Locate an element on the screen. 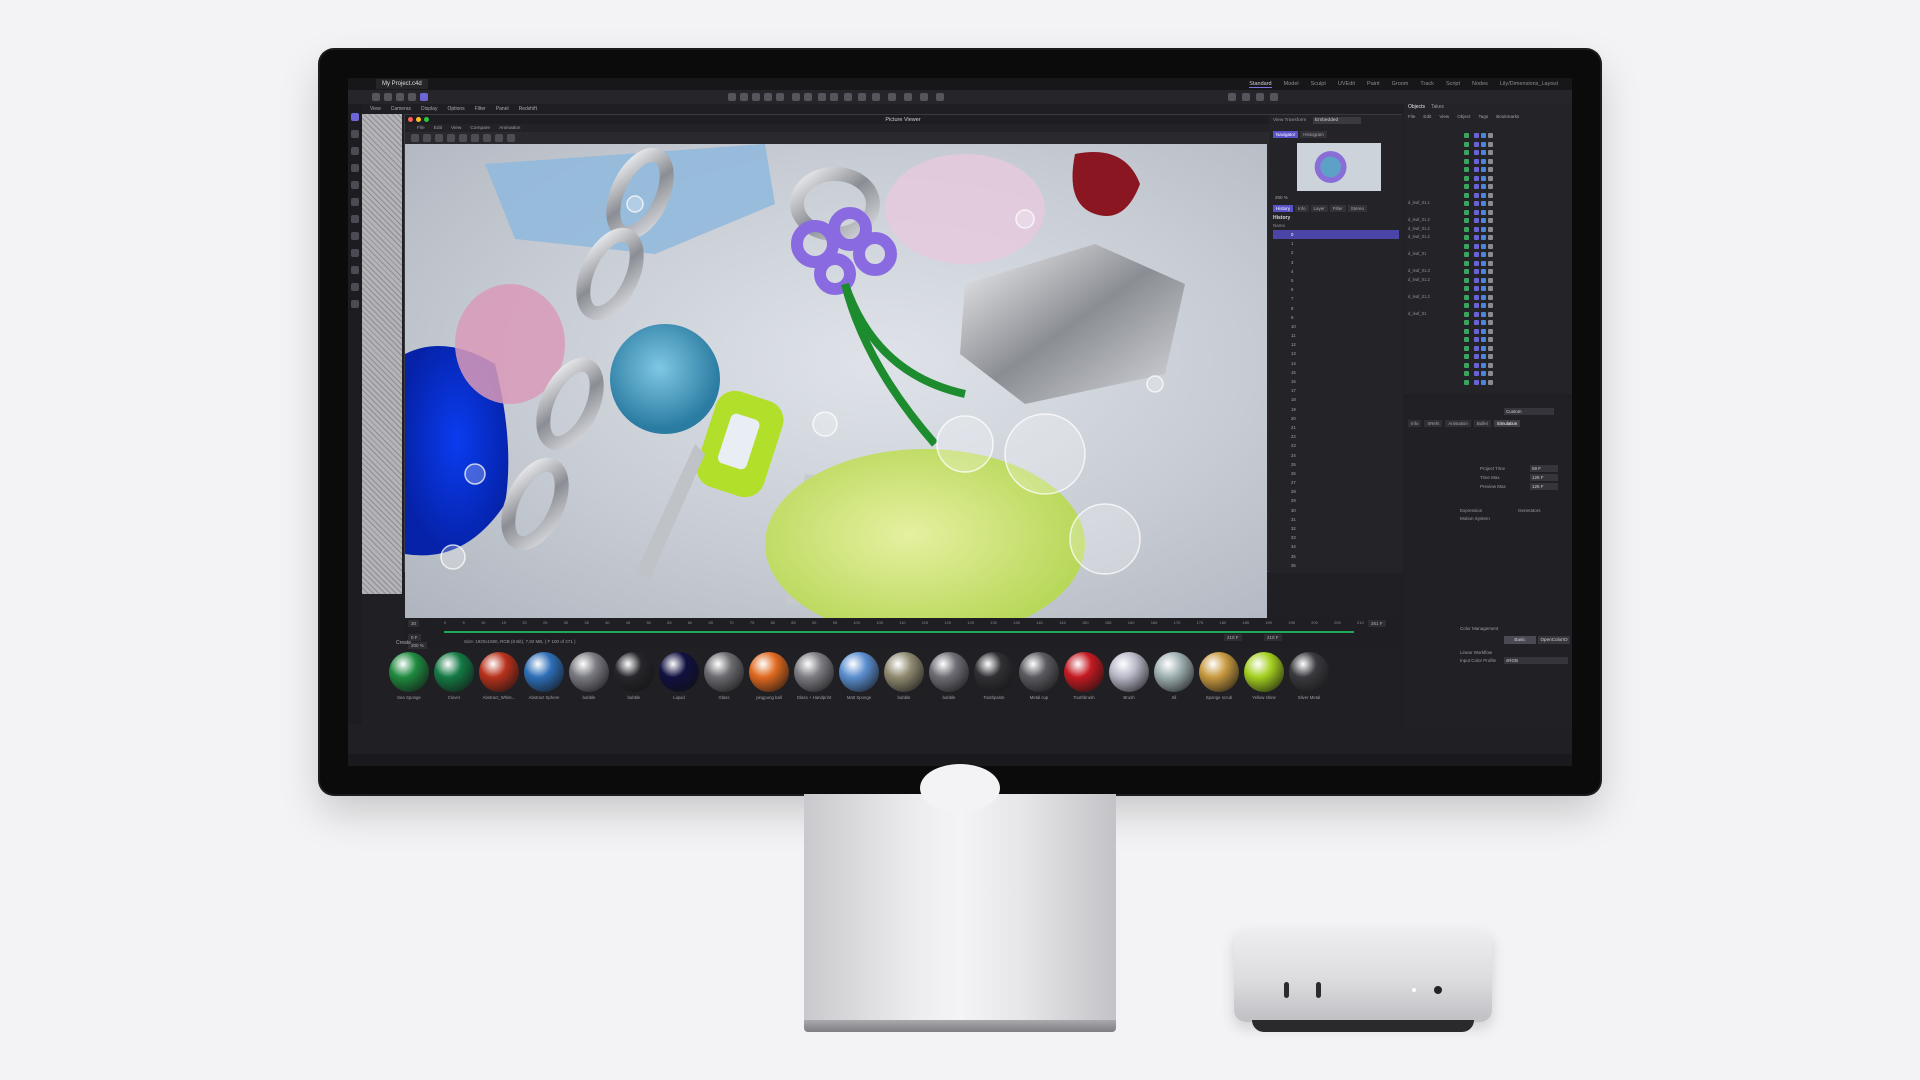  history-row: 16 is located at coordinates (1336, 381).